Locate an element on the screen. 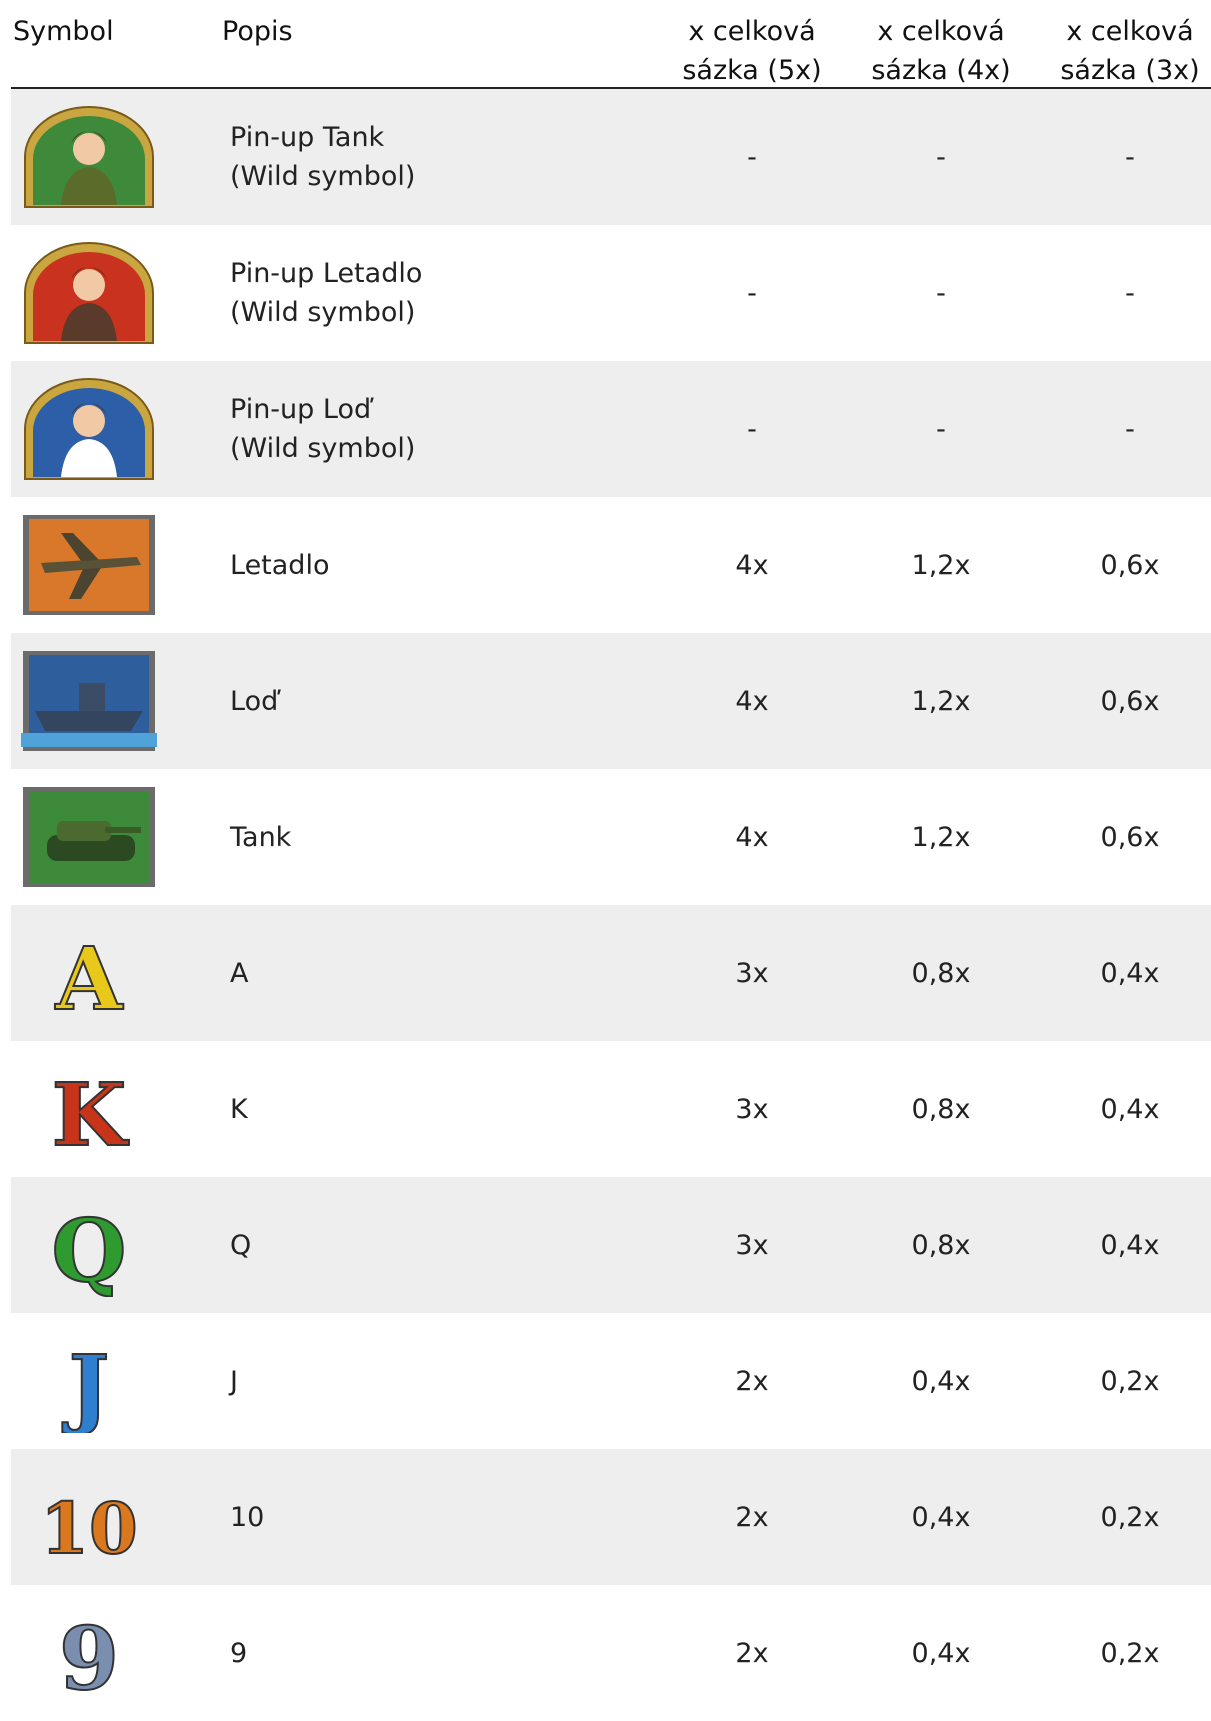 The width and height of the screenshot is (1211, 1721). header-symbol: Symbol is located at coordinates (63, 31).